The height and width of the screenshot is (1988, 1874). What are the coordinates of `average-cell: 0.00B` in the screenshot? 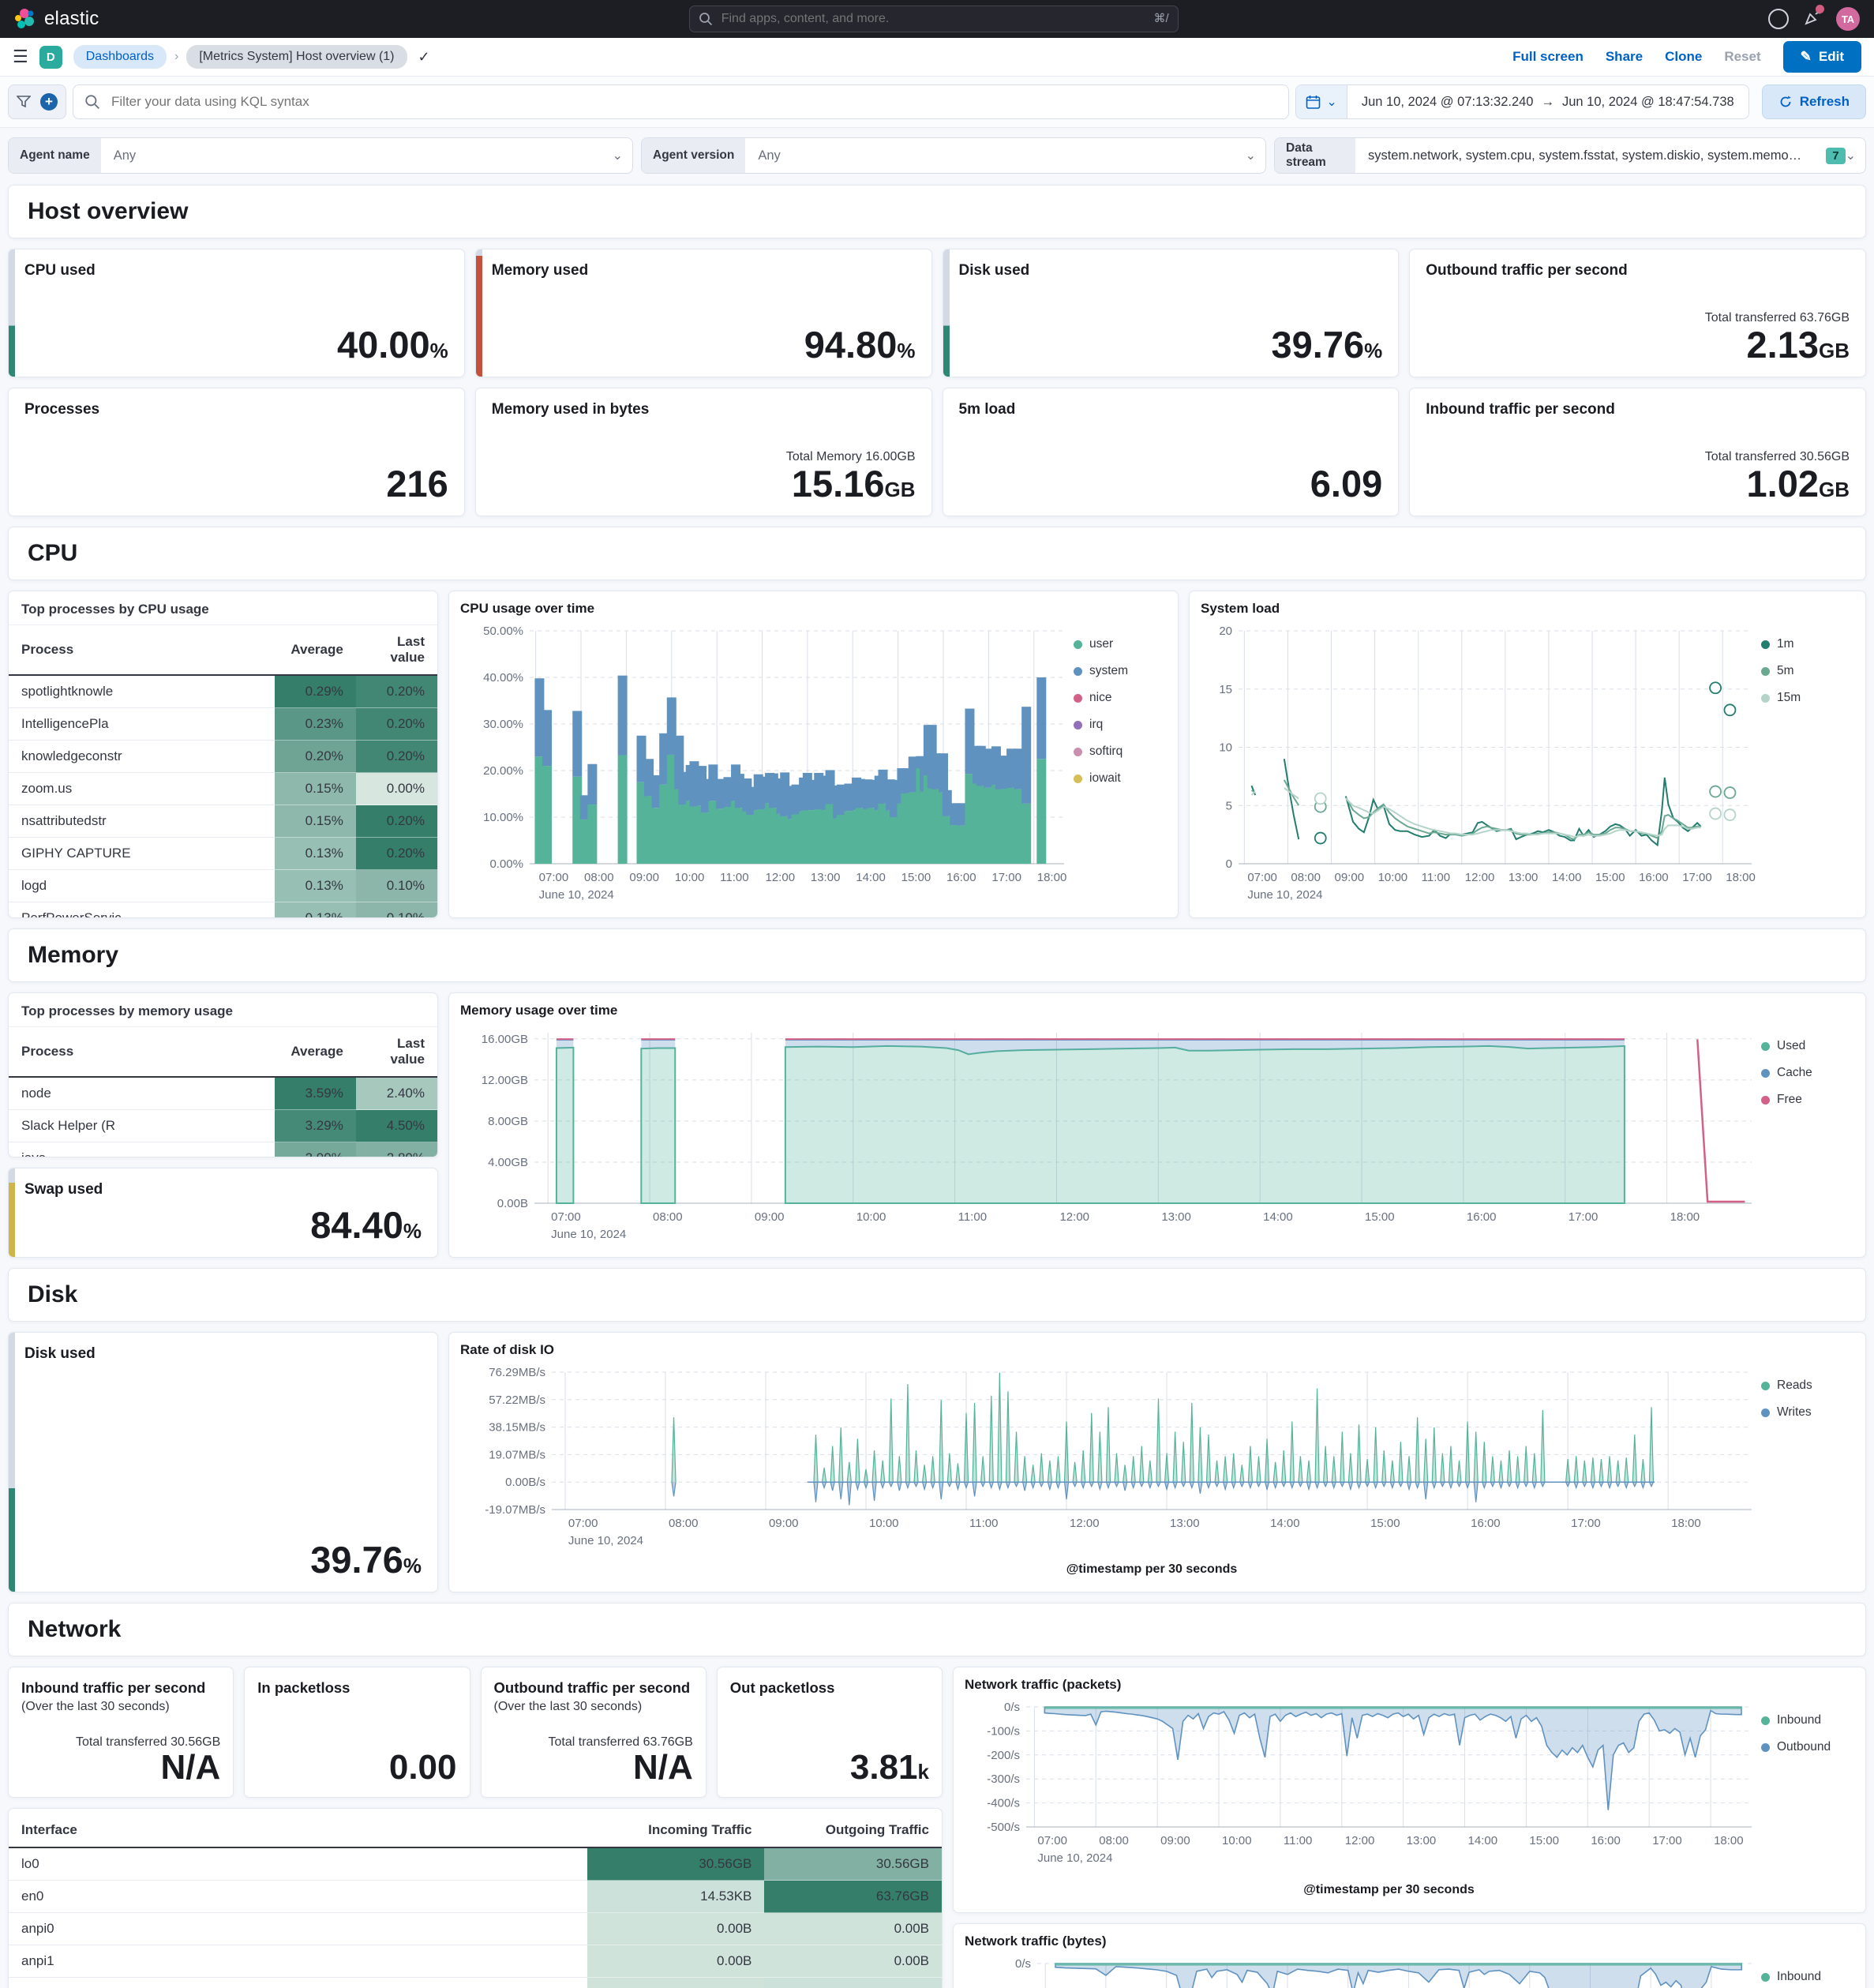 It's located at (676, 1961).